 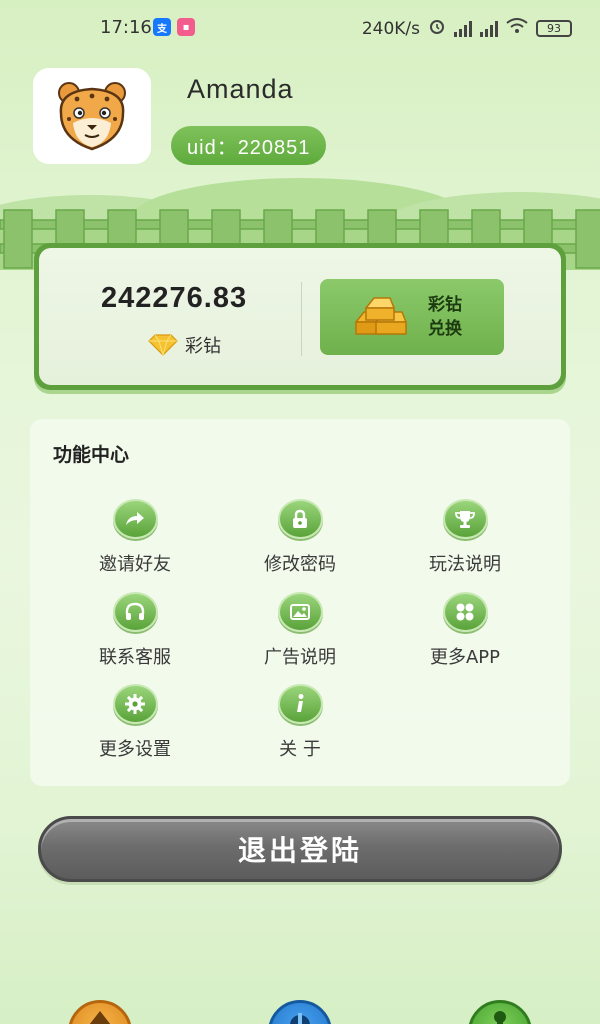 What do you see at coordinates (162, 27) in the screenshot?
I see `alipay-icon: 支` at bounding box center [162, 27].